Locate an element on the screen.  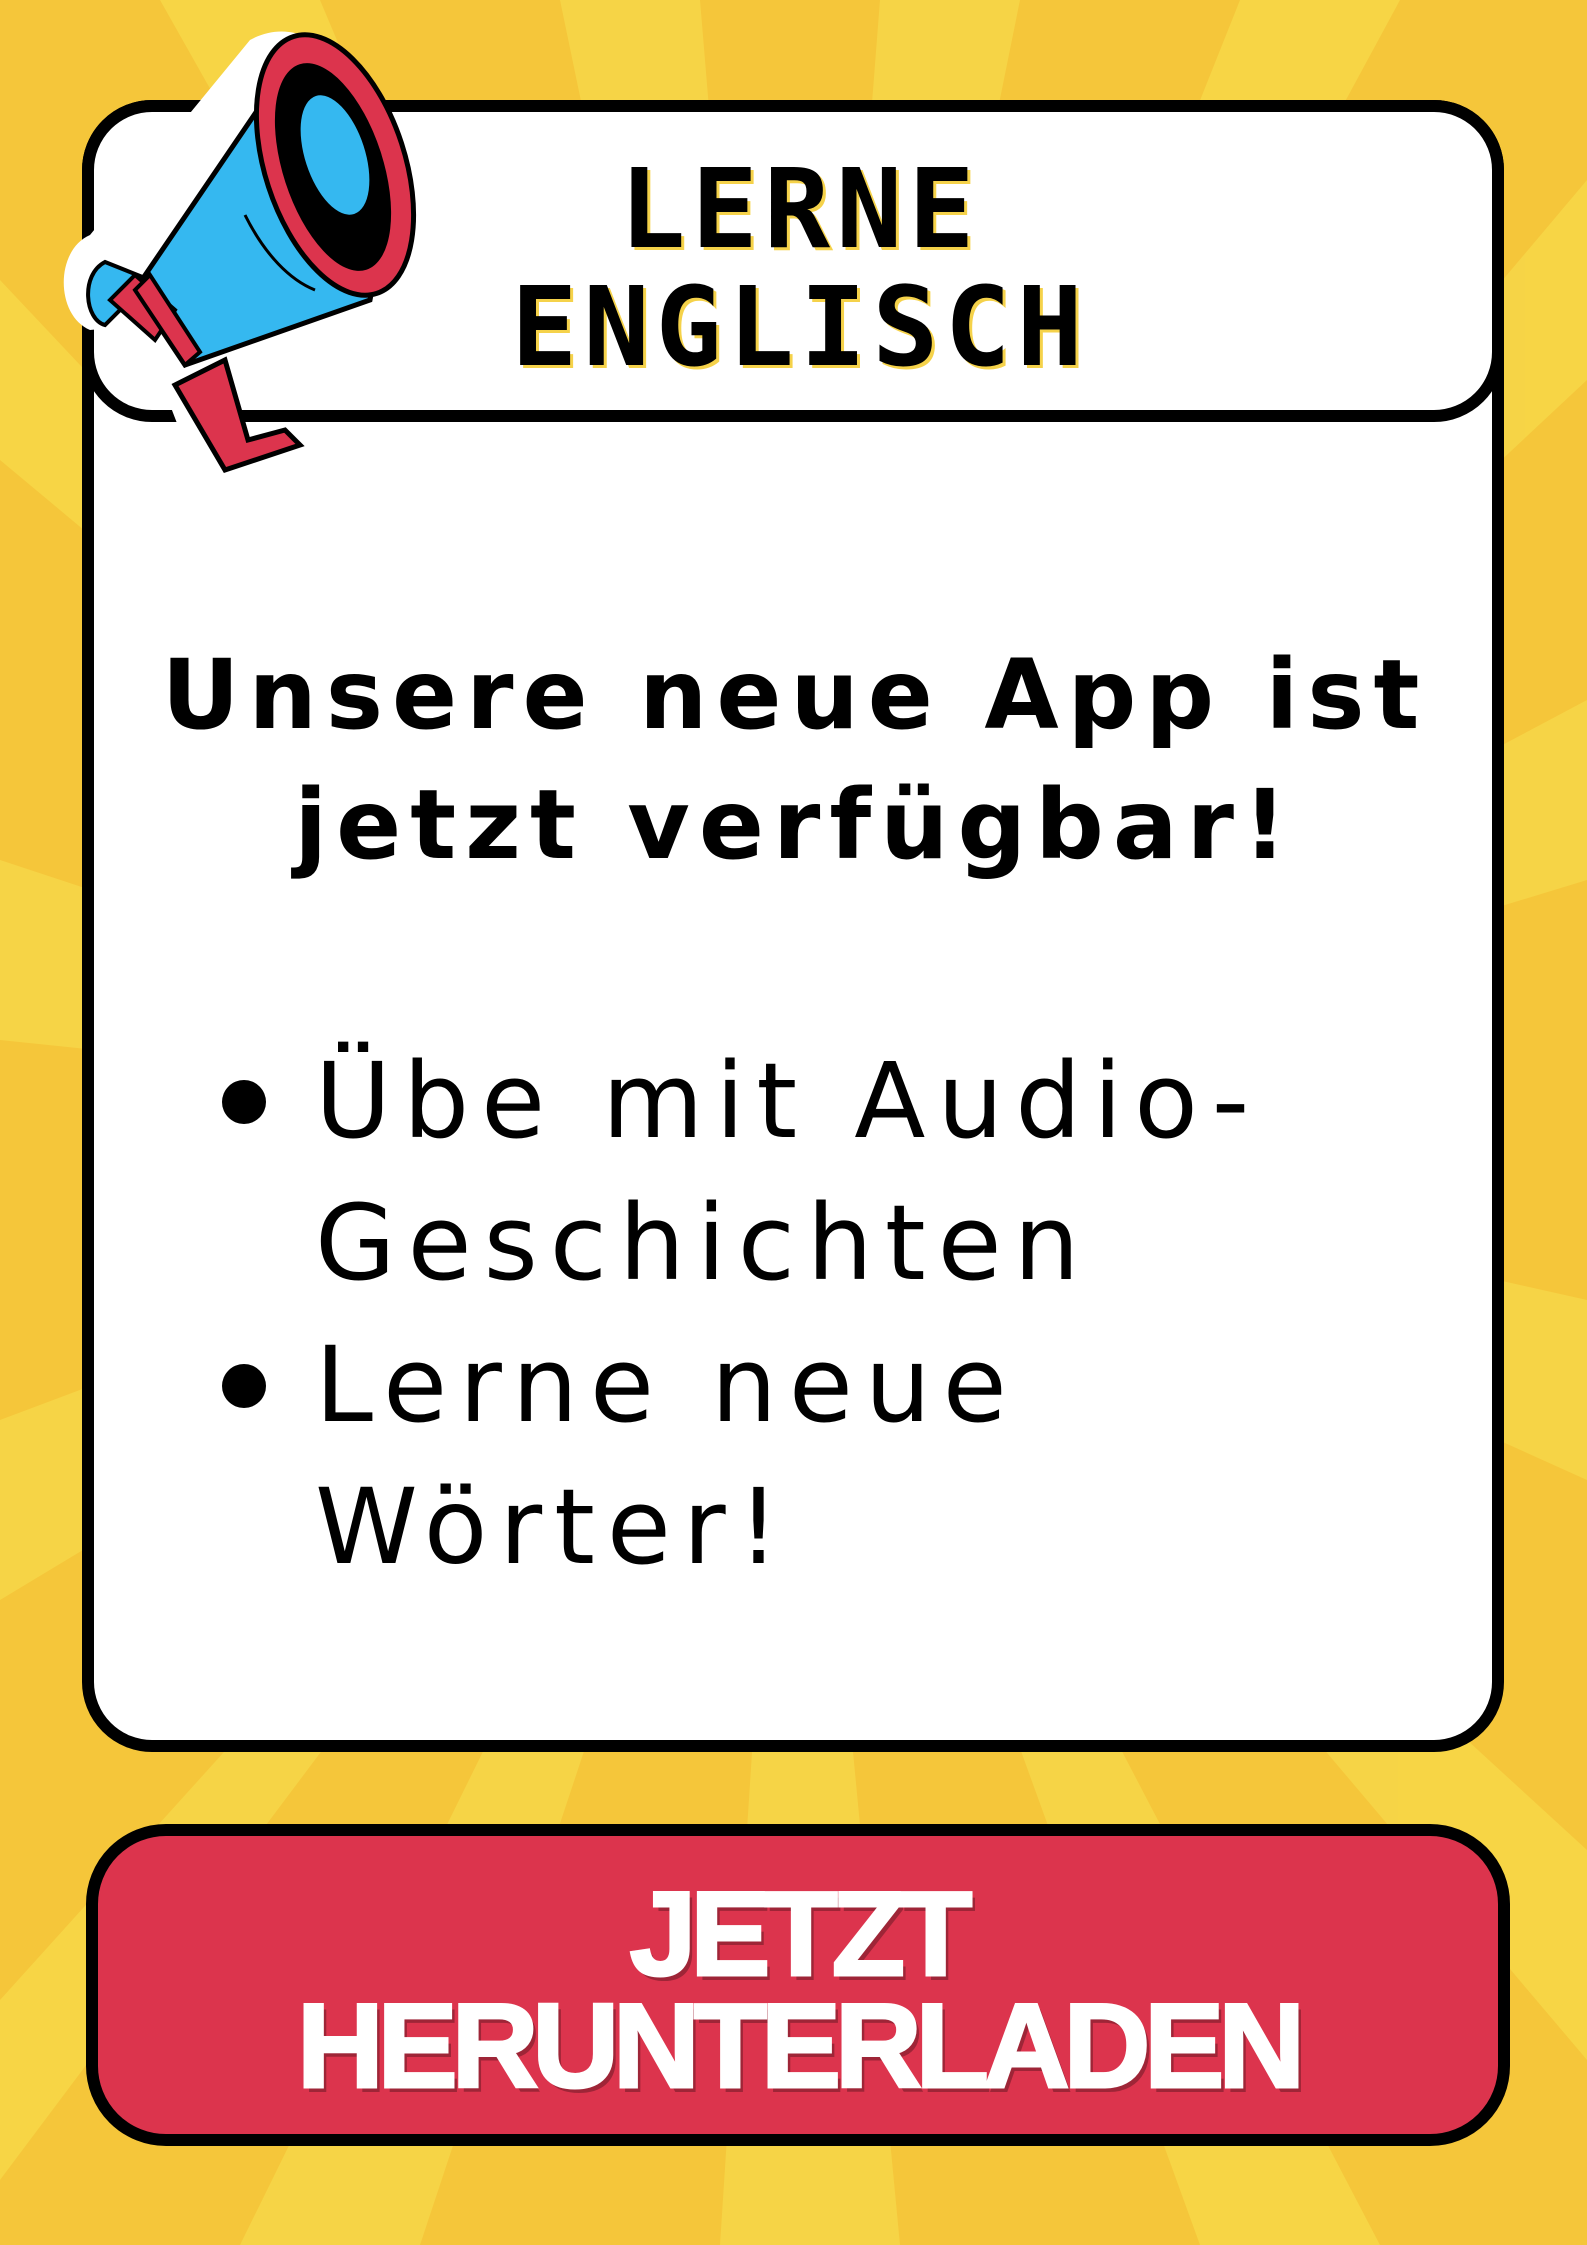
headline-line-1: Unsere neue App ist is located at coordinates (795, 695).